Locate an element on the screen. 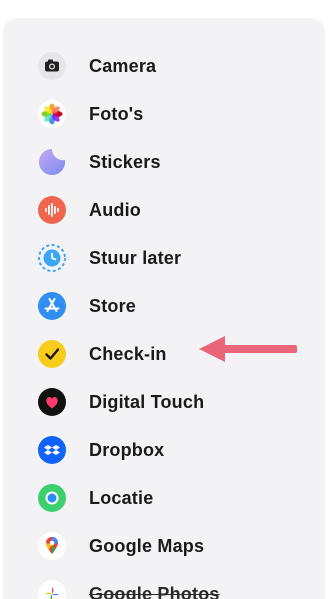 This screenshot has height=599, width=331. menu-item-label: Dropbox is located at coordinates (127, 449).